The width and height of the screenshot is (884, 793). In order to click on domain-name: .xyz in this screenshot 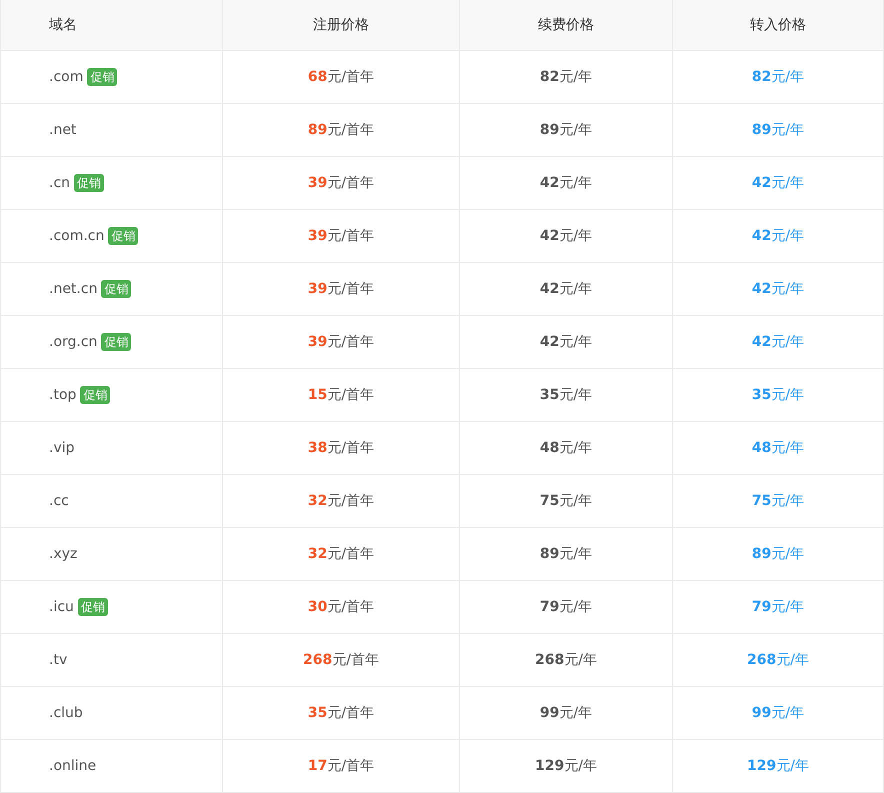, I will do `click(63, 554)`.